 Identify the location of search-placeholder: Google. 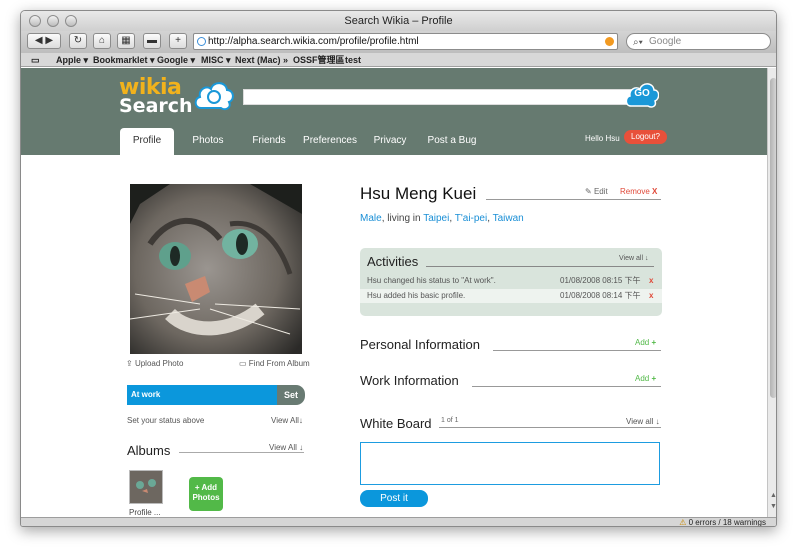
(665, 41).